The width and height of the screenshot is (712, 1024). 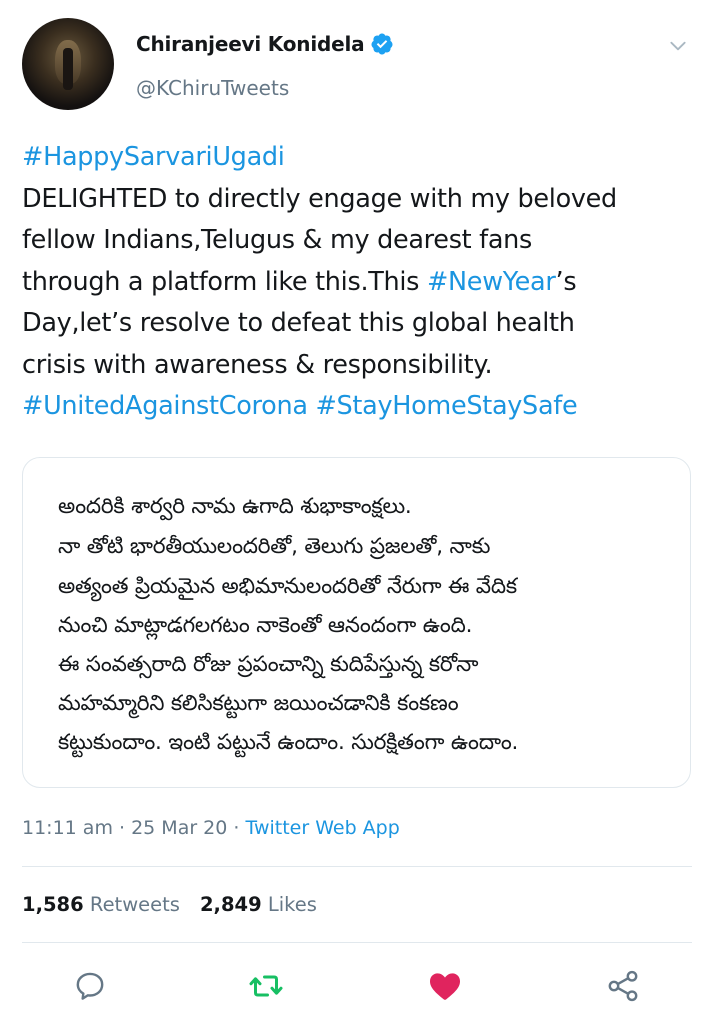 I want to click on like-icon, so click(x=445, y=986).